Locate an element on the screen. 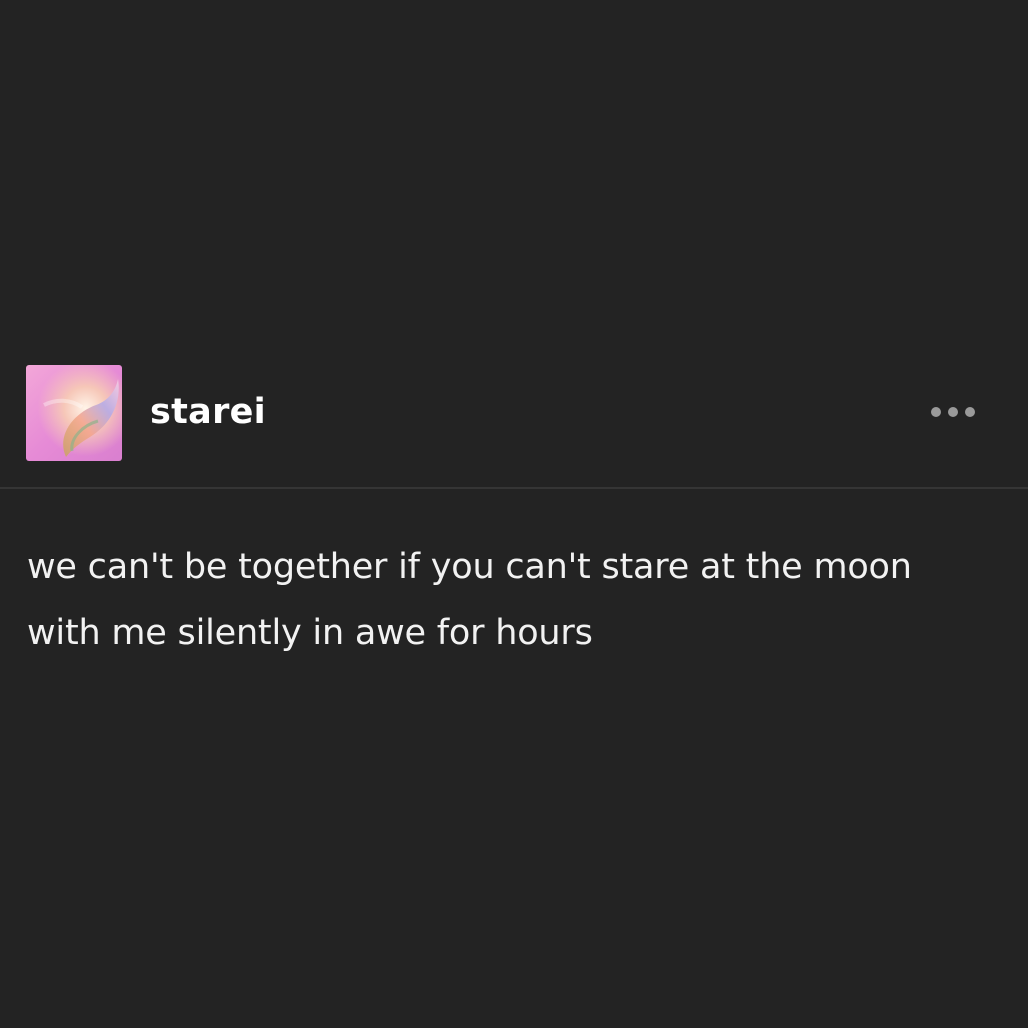 This screenshot has height=1028, width=1028. gradient-avatar-icon is located at coordinates (74, 413).